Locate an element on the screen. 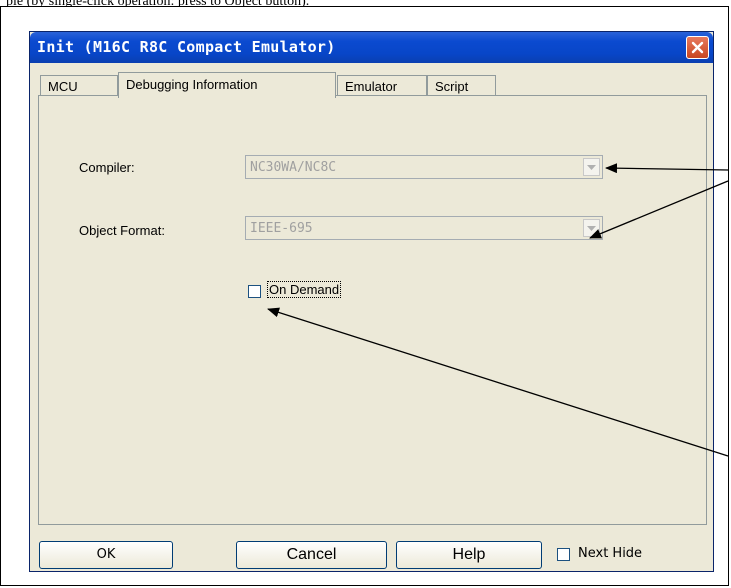 This screenshot has height=588, width=731. object-format-label: Object Format: is located at coordinates (122, 230).